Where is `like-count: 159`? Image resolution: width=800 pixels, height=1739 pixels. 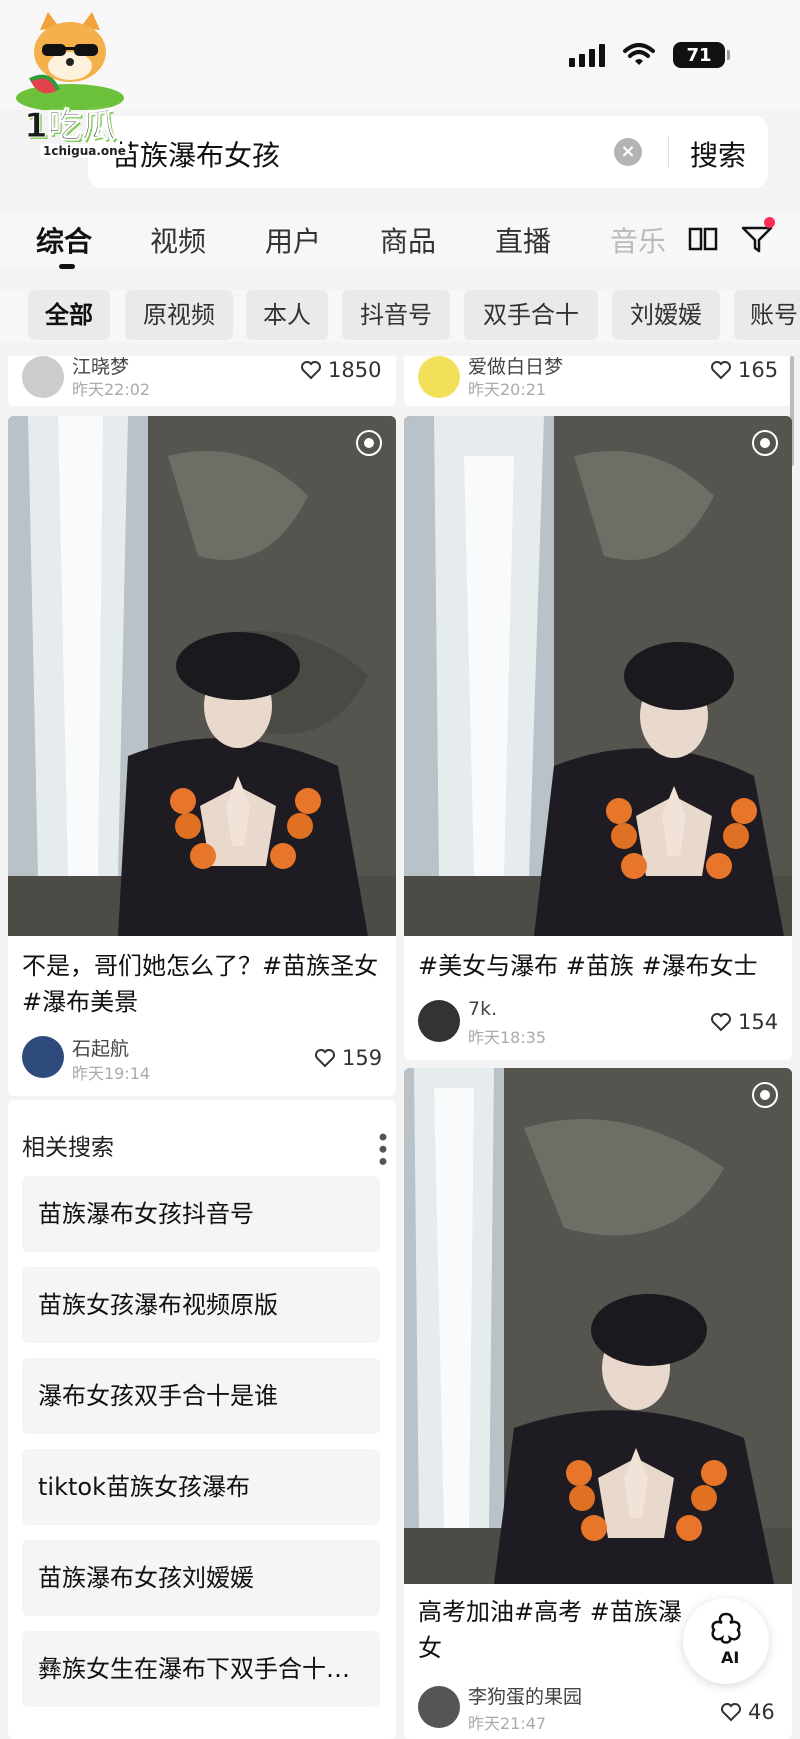 like-count: 159 is located at coordinates (348, 1058).